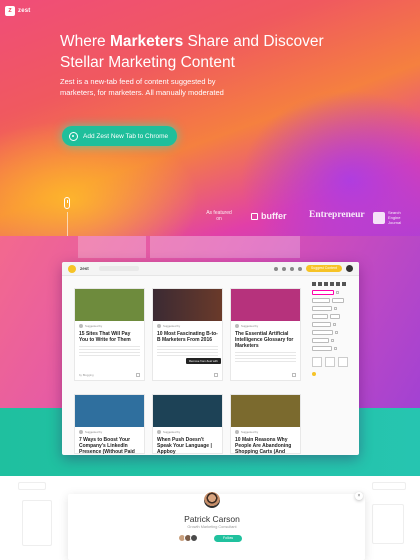  I want to click on sidebar-icons, so click(333, 284).